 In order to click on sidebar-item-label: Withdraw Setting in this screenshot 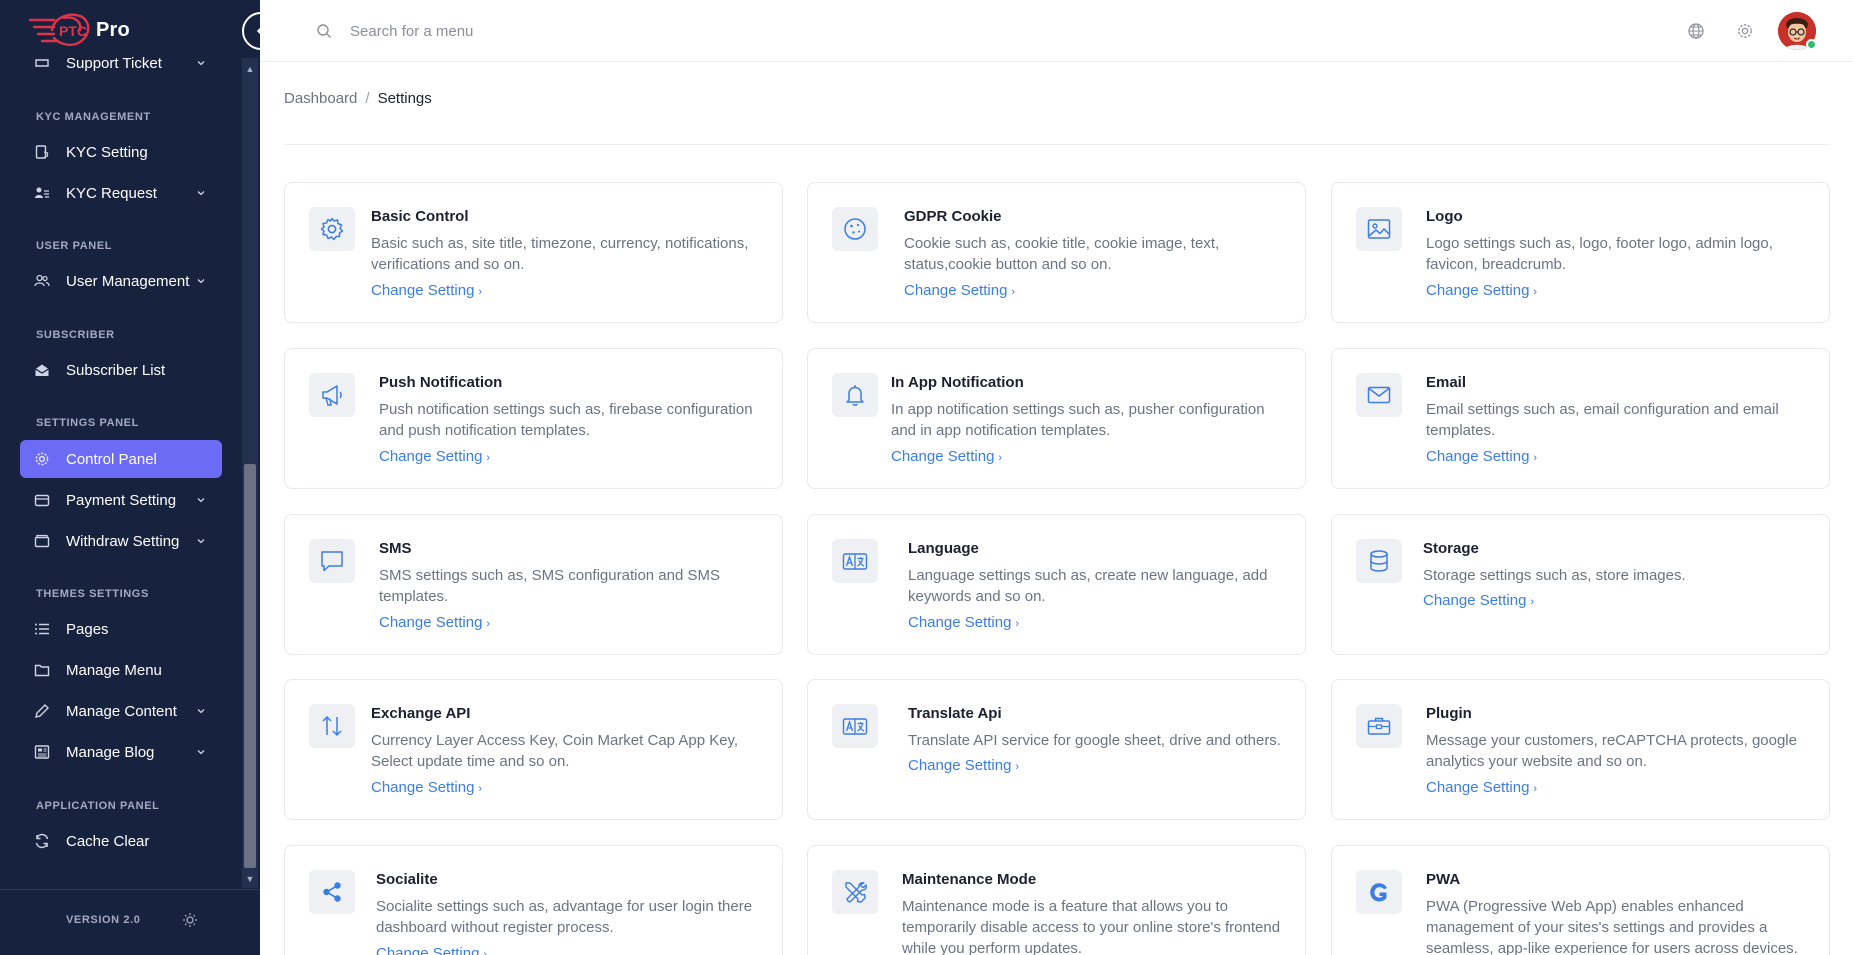, I will do `click(123, 541)`.